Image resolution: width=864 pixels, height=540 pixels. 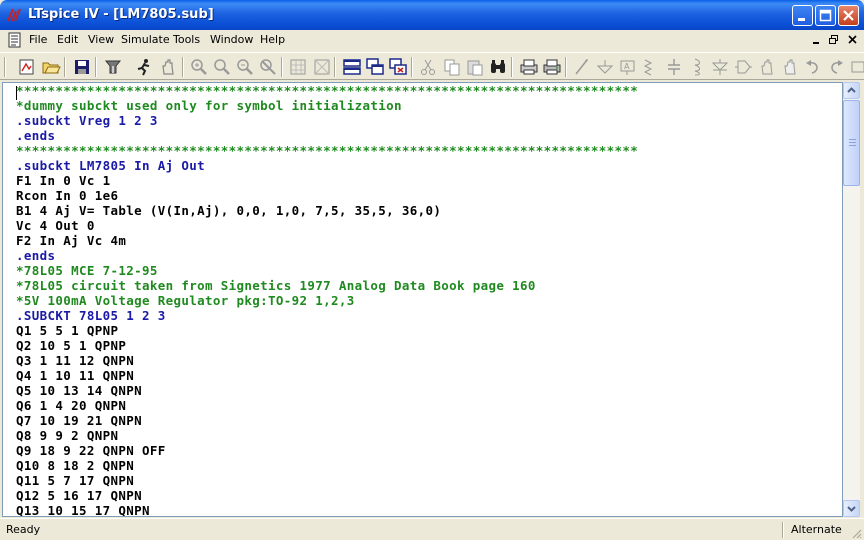 What do you see at coordinates (743, 67) in the screenshot?
I see `component-icon` at bounding box center [743, 67].